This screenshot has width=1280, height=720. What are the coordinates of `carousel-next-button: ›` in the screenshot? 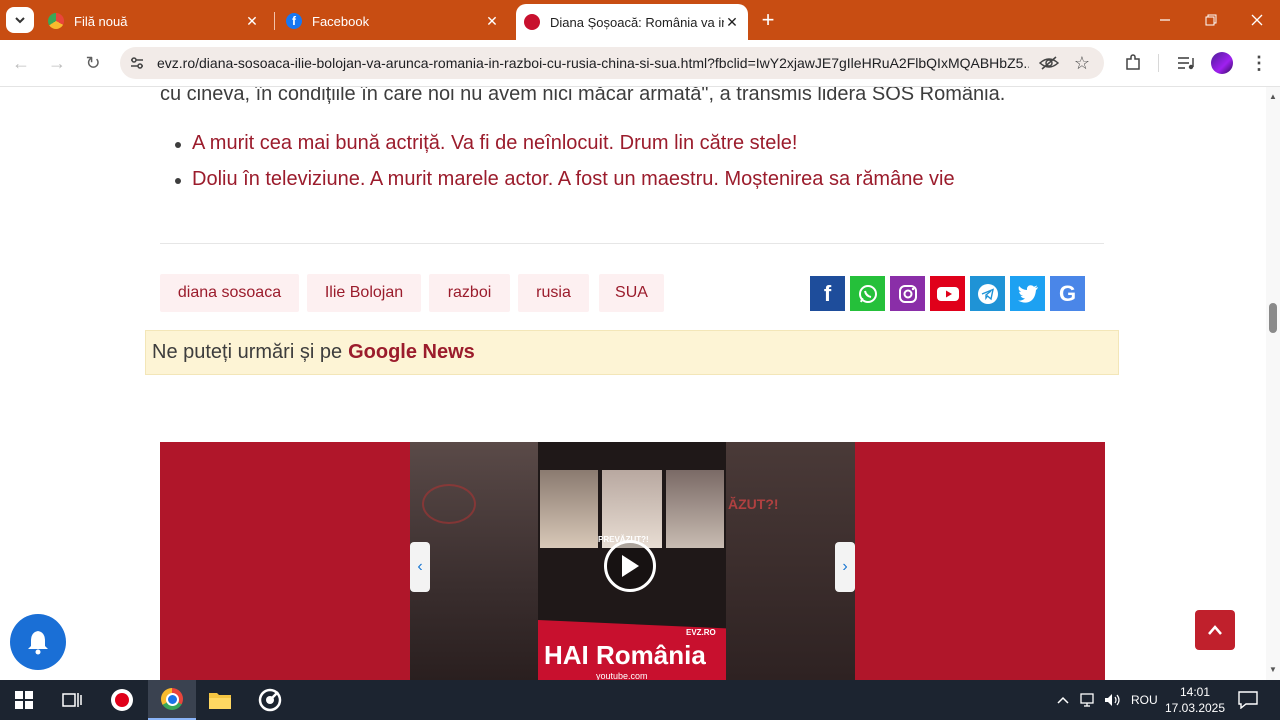 It's located at (845, 567).